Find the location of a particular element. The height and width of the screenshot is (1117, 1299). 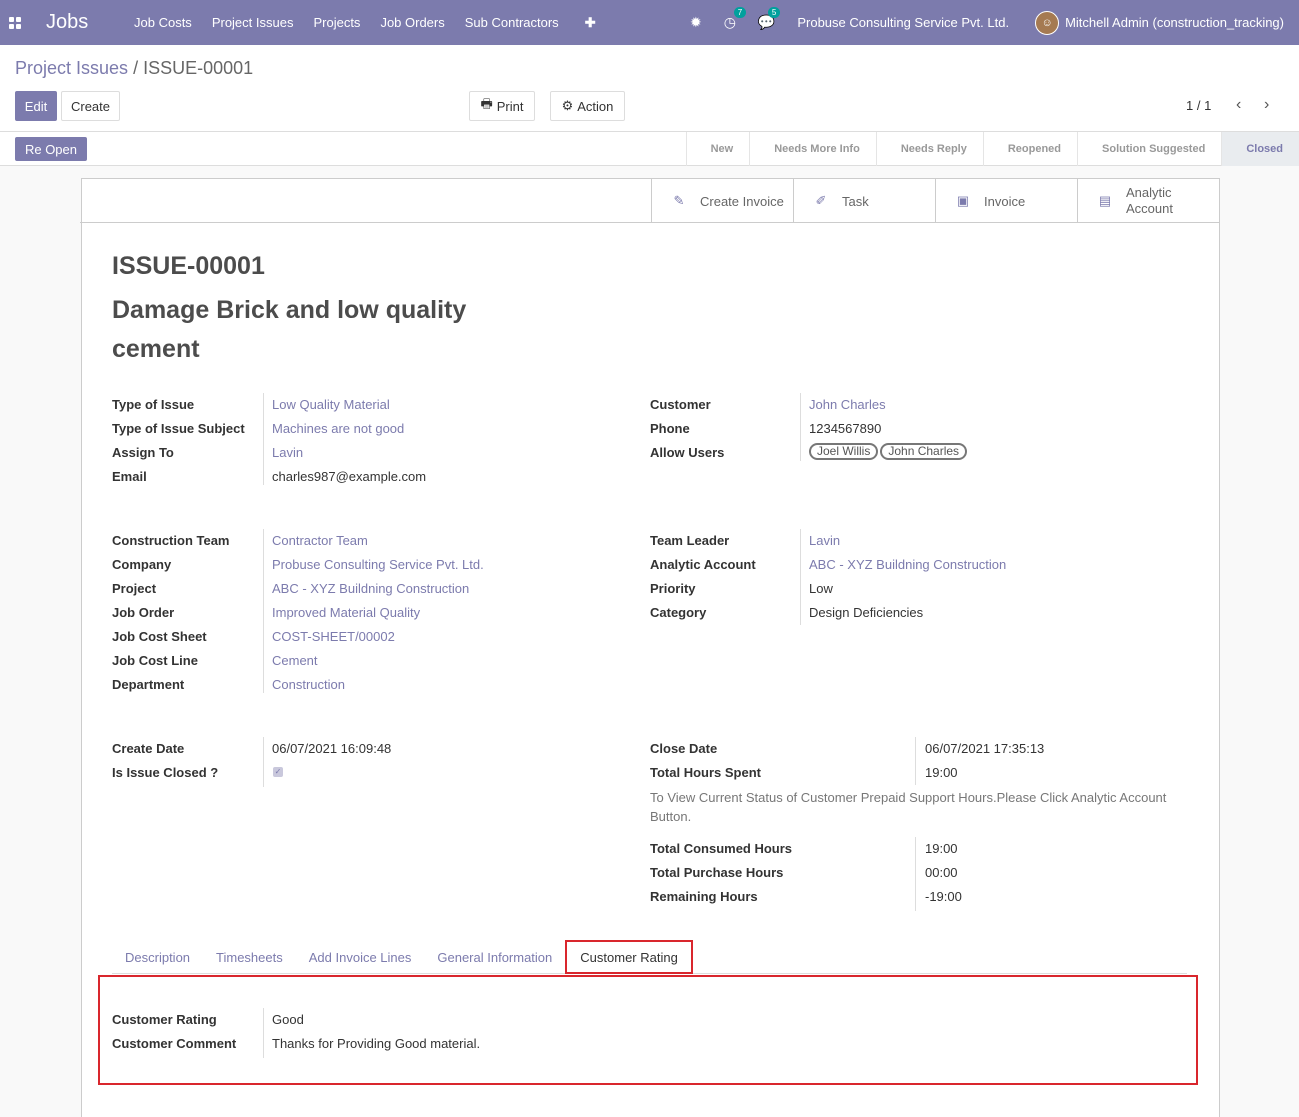

stage-new: New is located at coordinates (717, 149).